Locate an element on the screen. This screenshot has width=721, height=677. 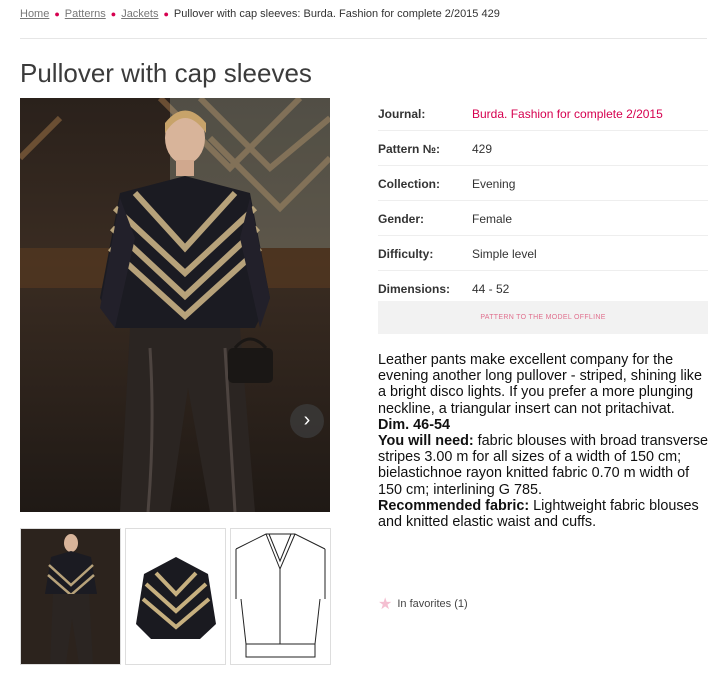
detail-row-difficulty: Difficulty: Simple level is located at coordinates (543, 253).